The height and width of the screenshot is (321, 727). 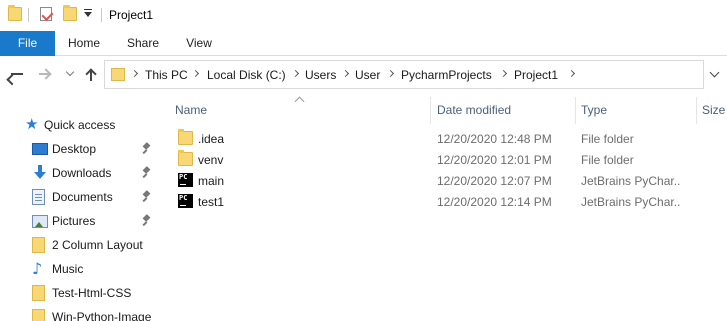 I want to click on sidebar-item-quick-access: ★ Quick access, so click(x=82, y=125).